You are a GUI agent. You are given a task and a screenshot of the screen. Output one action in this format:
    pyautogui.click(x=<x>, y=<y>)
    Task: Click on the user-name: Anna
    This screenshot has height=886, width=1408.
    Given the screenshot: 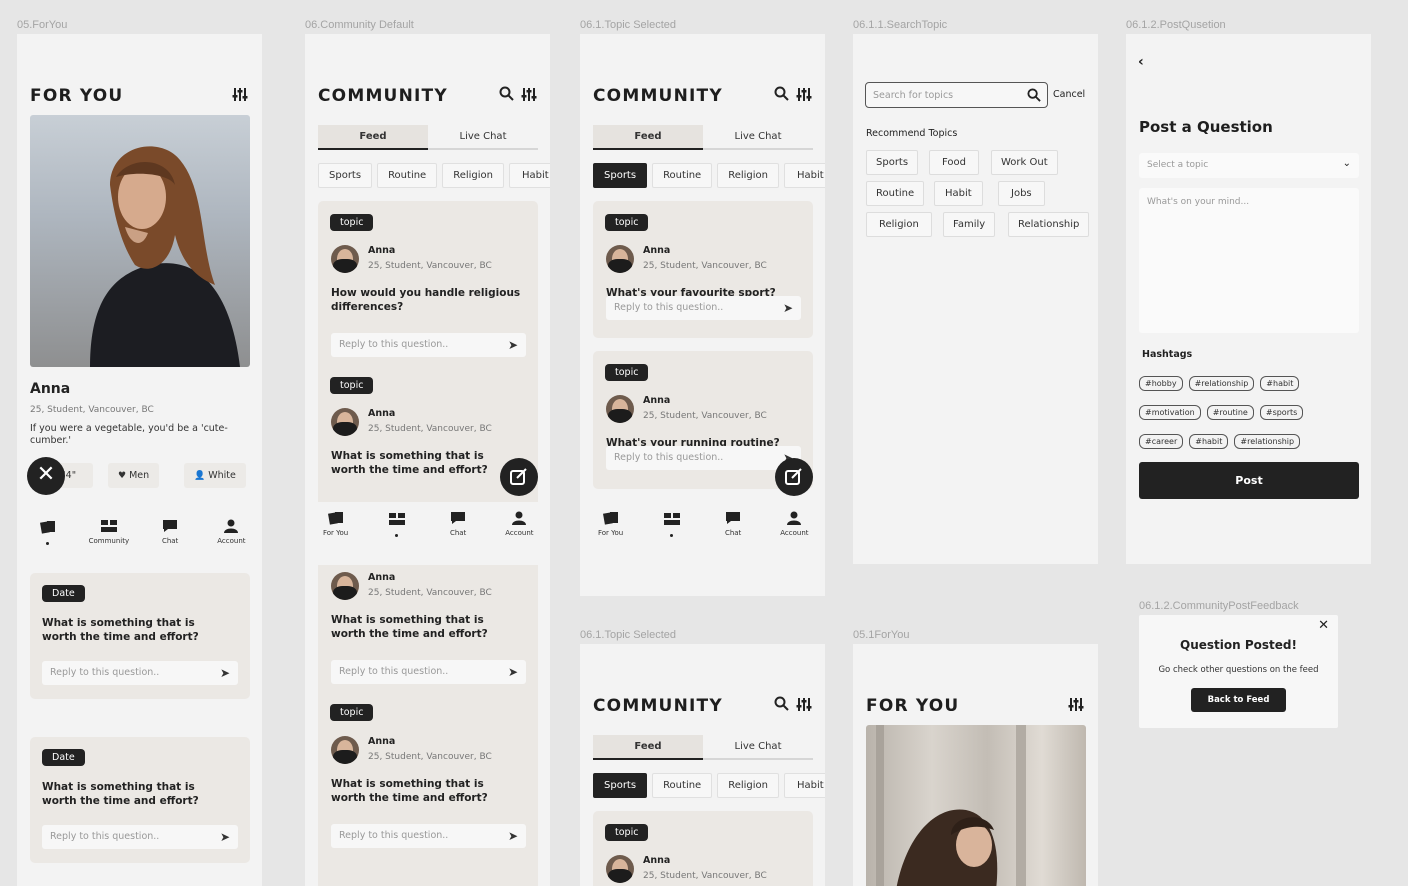 What is the action you would take?
    pyautogui.click(x=382, y=413)
    